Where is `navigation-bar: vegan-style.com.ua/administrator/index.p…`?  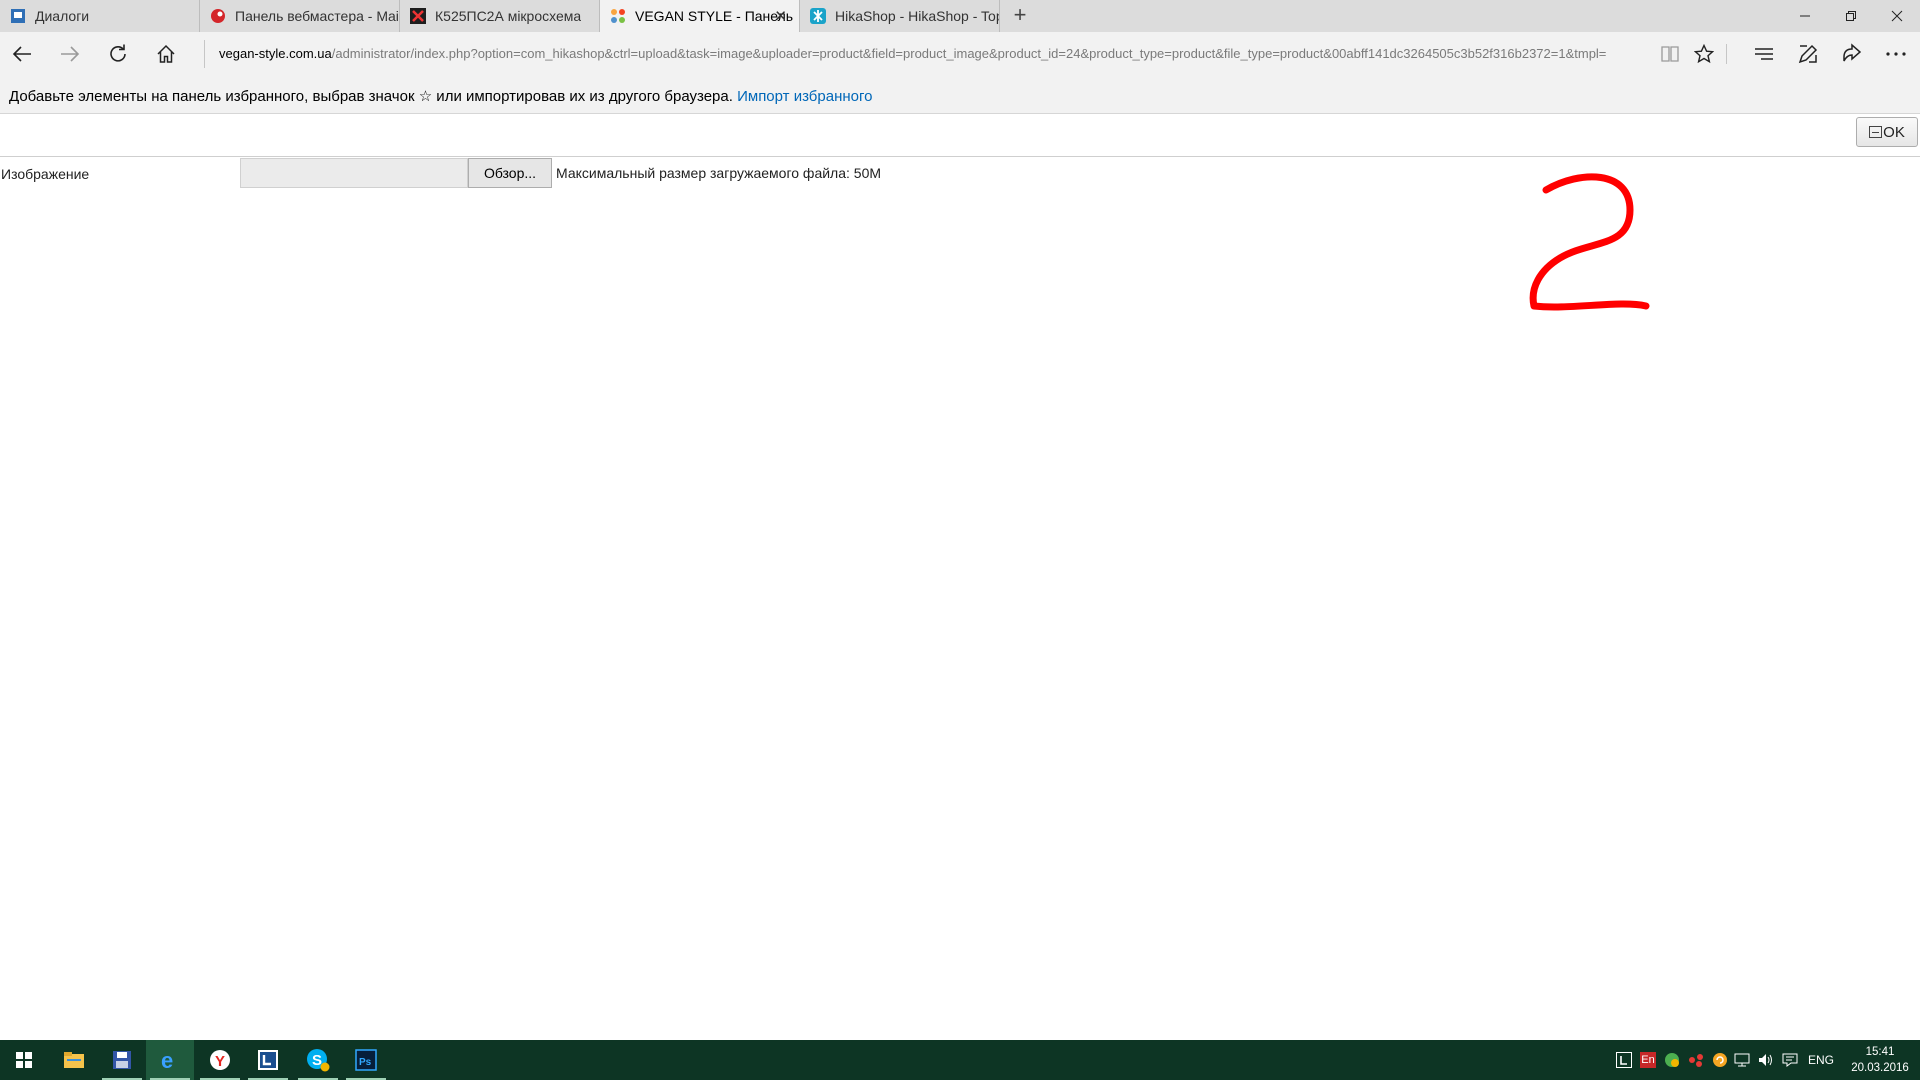 navigation-bar: vegan-style.com.ua/administrator/index.p… is located at coordinates (960, 54).